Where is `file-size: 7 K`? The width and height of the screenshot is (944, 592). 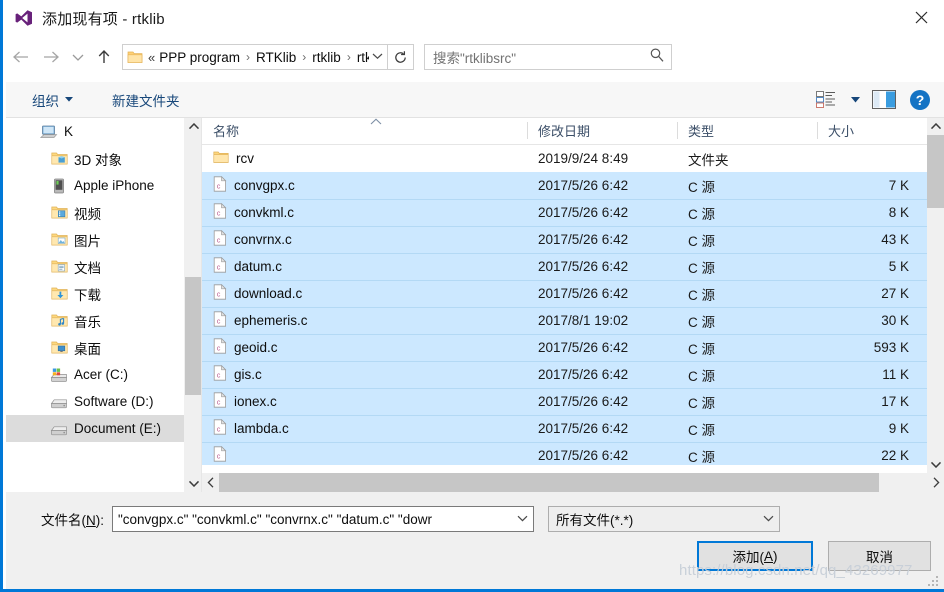
file-size: 7 K is located at coordinates (898, 185).